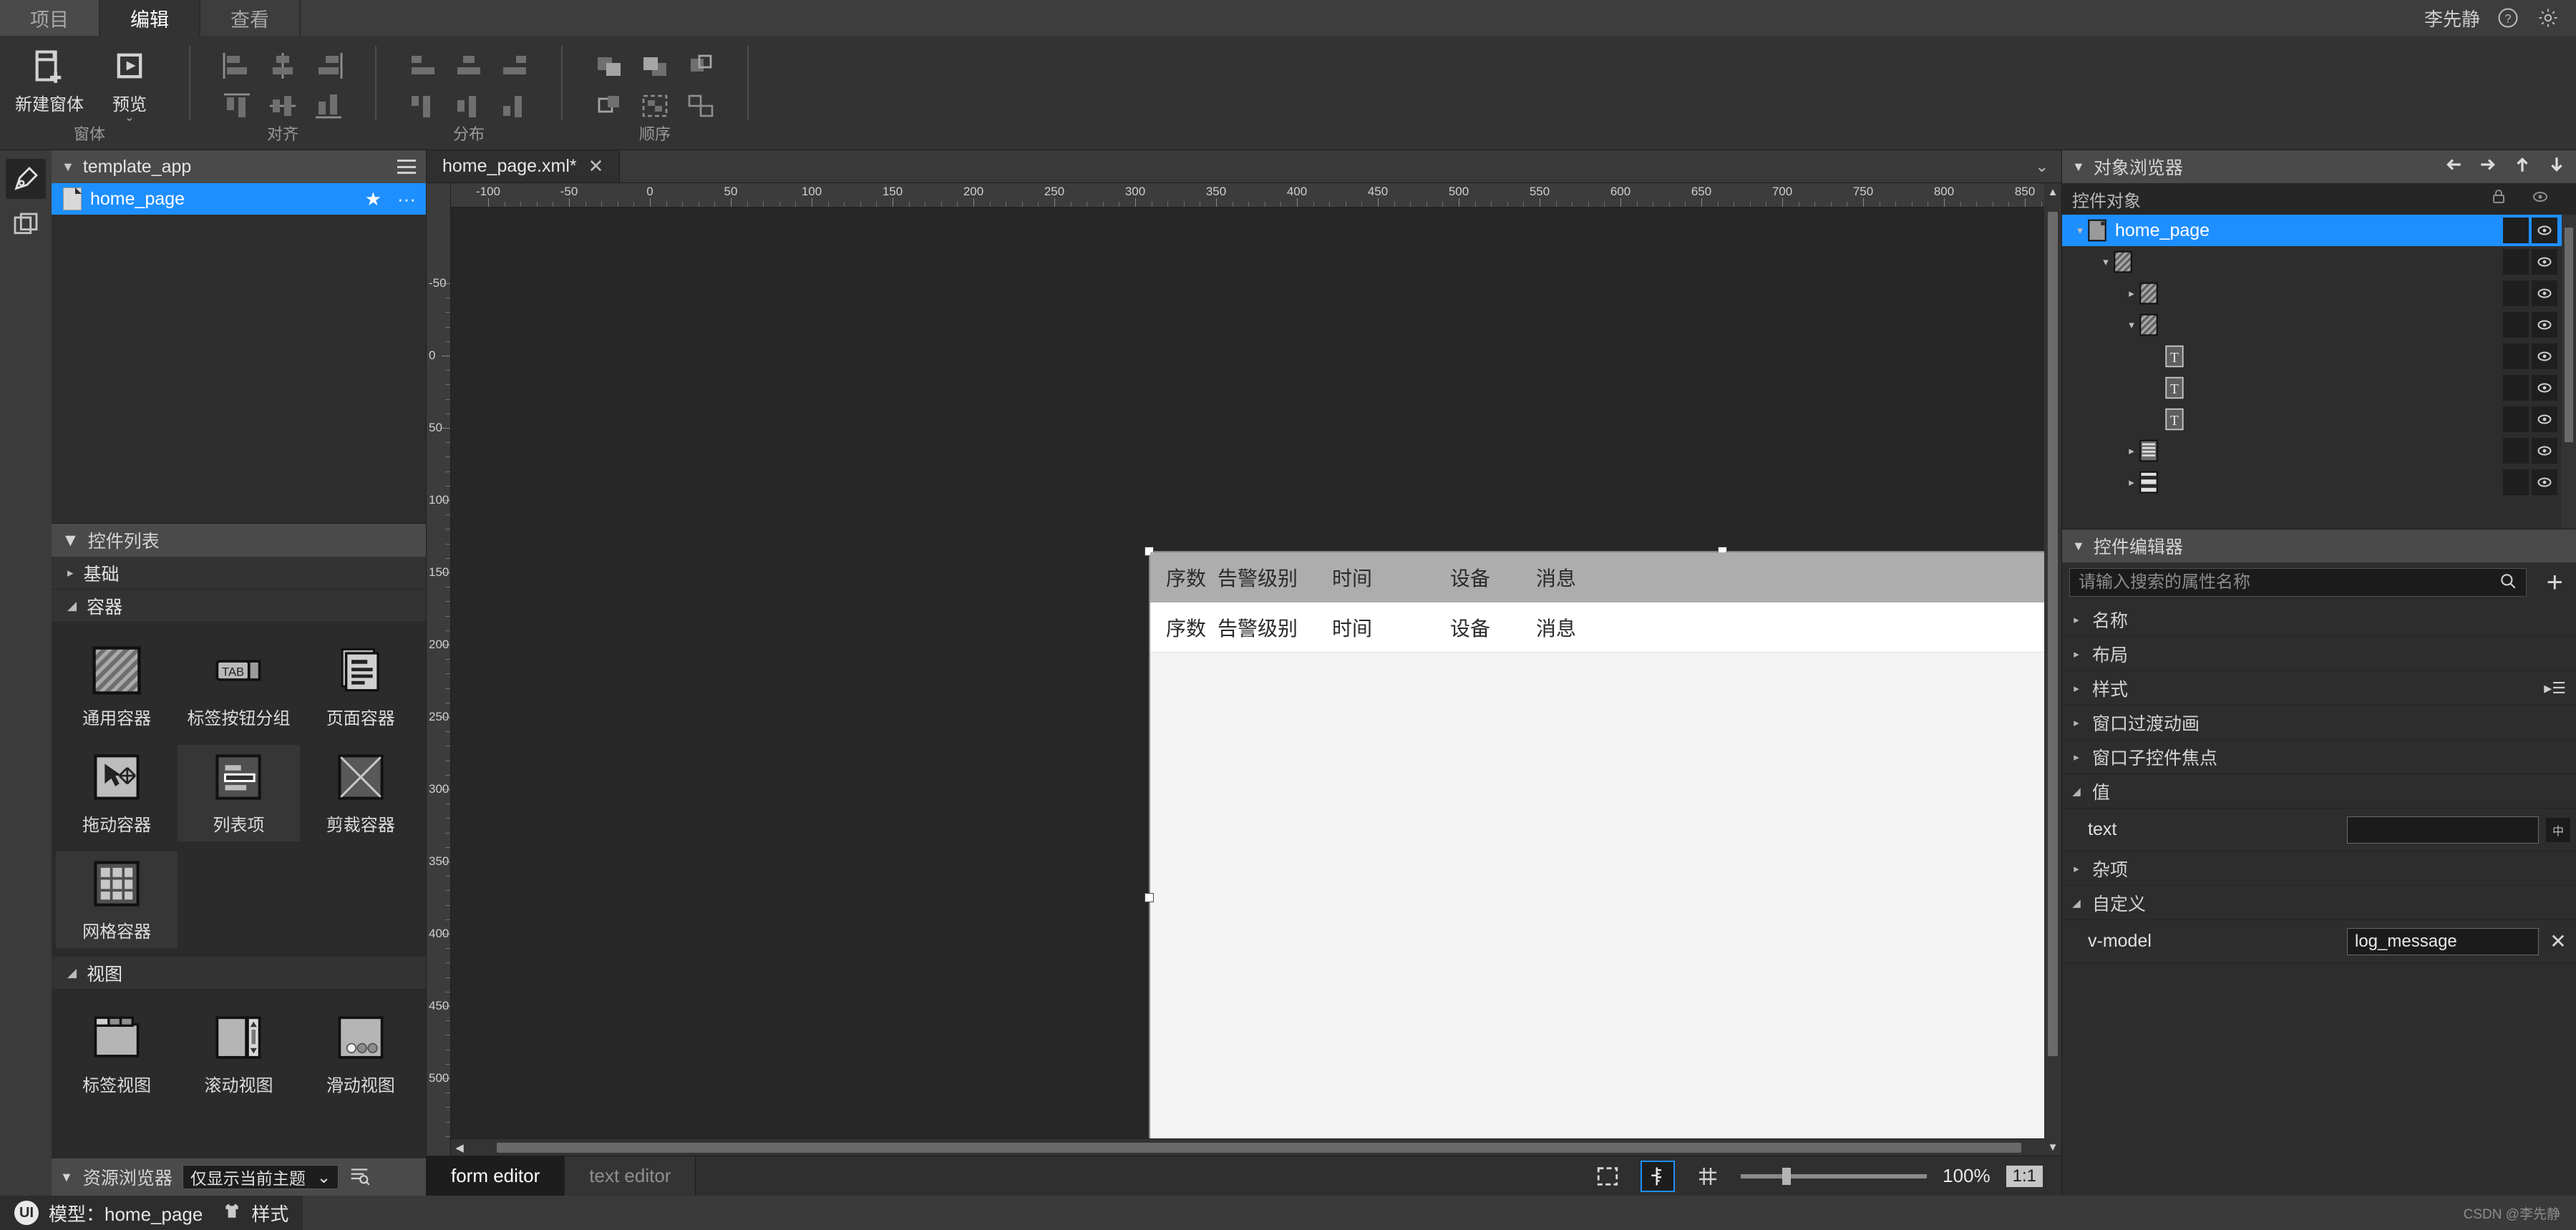 This screenshot has height=1230, width=2576. Describe the element at coordinates (1834, 1176) in the screenshot. I see `zoom-slider` at that location.